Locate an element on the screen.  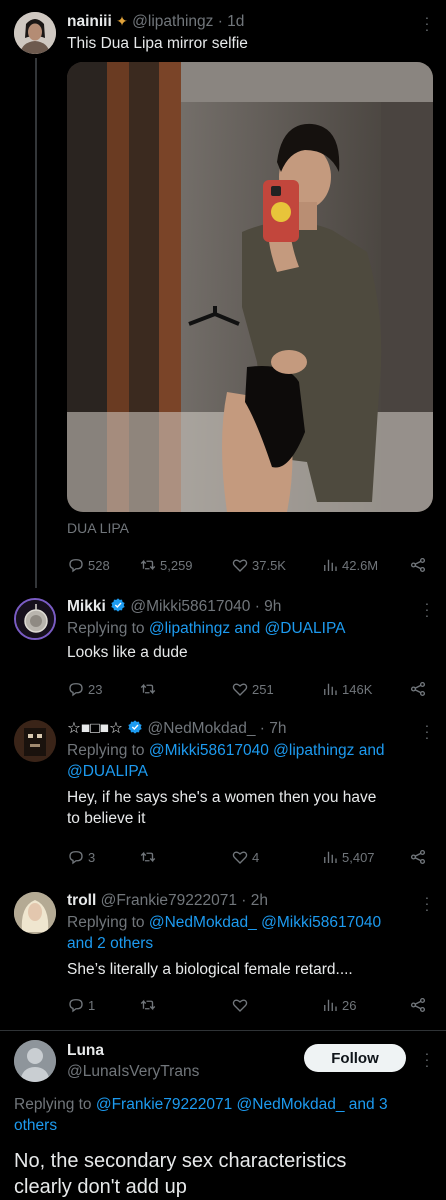
views-button: 146K is located at coordinates (365, 689).